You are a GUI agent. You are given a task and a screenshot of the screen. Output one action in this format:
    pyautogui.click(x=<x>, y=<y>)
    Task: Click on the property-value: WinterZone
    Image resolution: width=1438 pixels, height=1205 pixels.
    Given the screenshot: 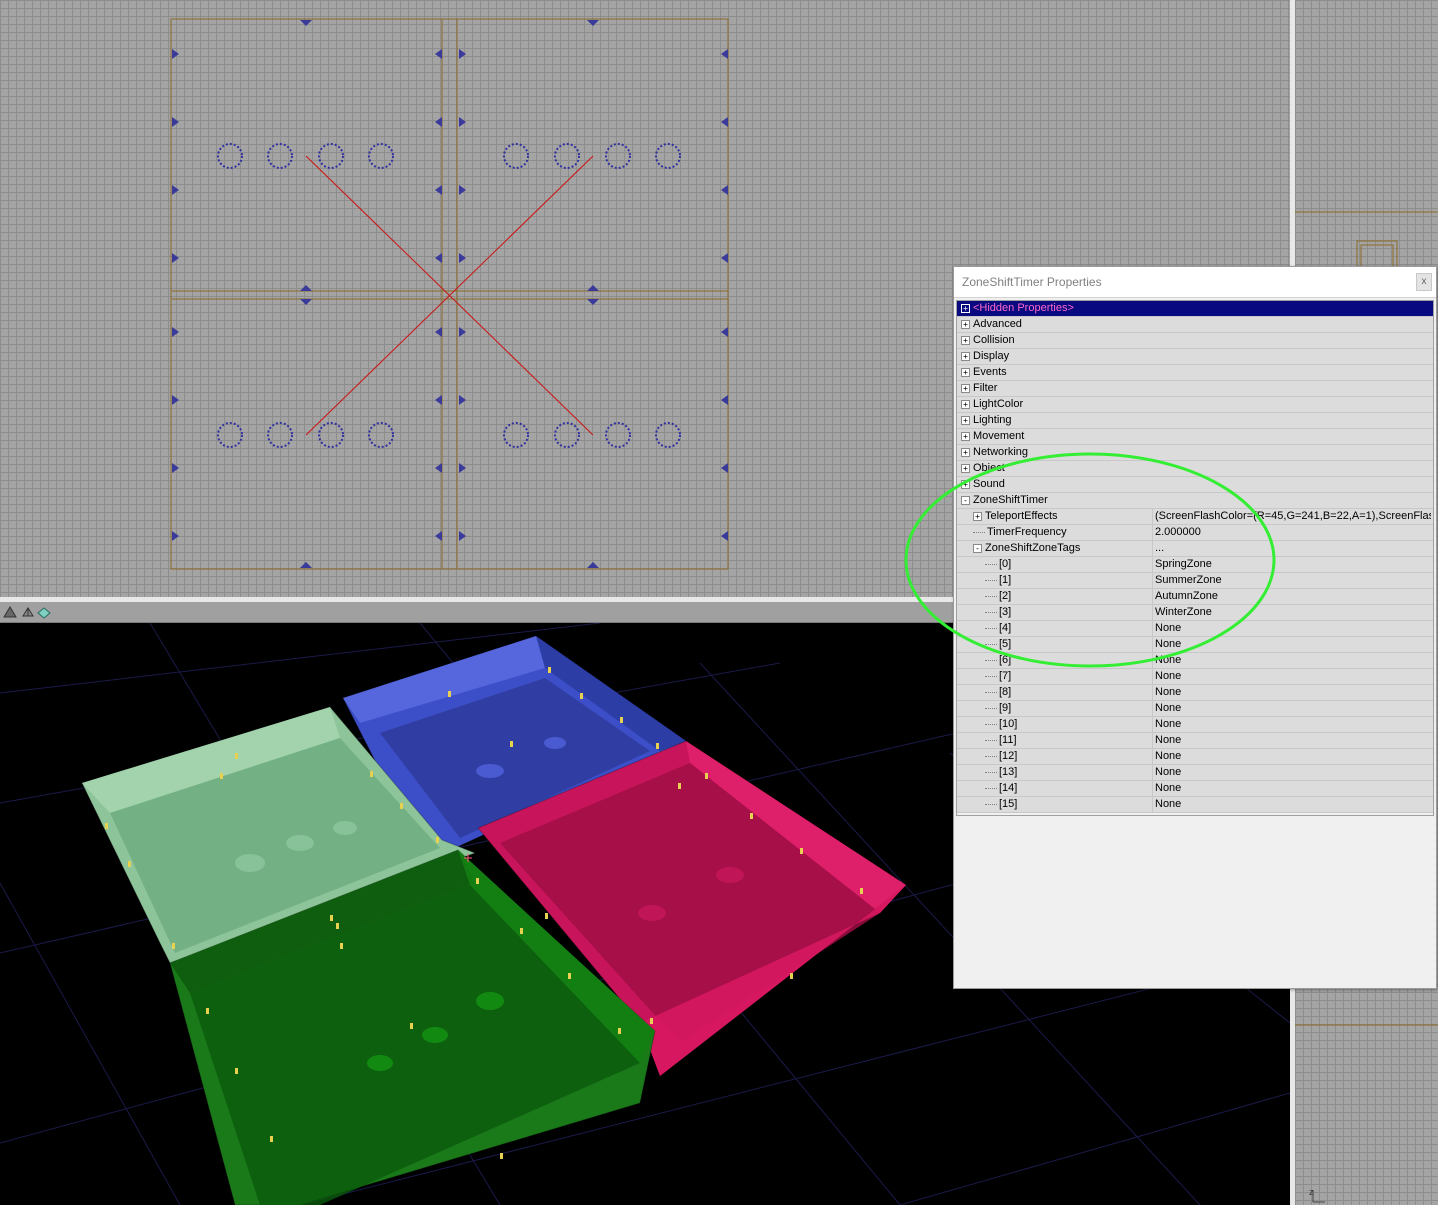 What is the action you would take?
    pyautogui.click(x=1293, y=612)
    